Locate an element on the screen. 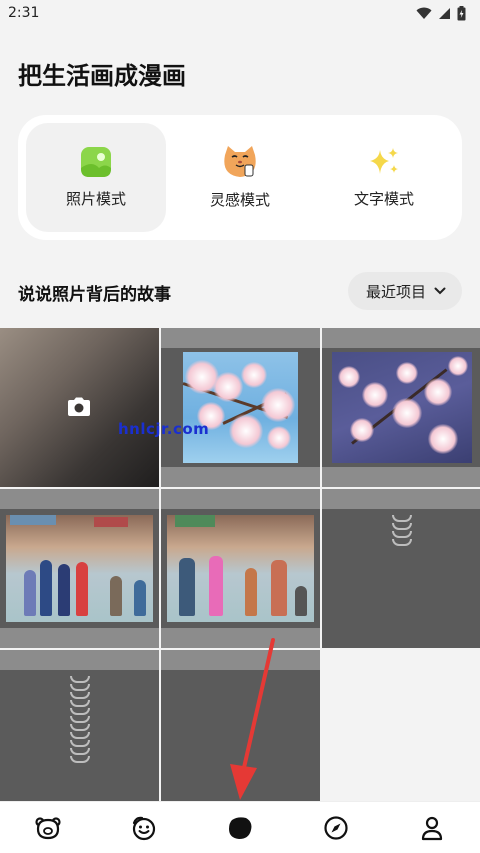  camera-icon is located at coordinates (79, 406).